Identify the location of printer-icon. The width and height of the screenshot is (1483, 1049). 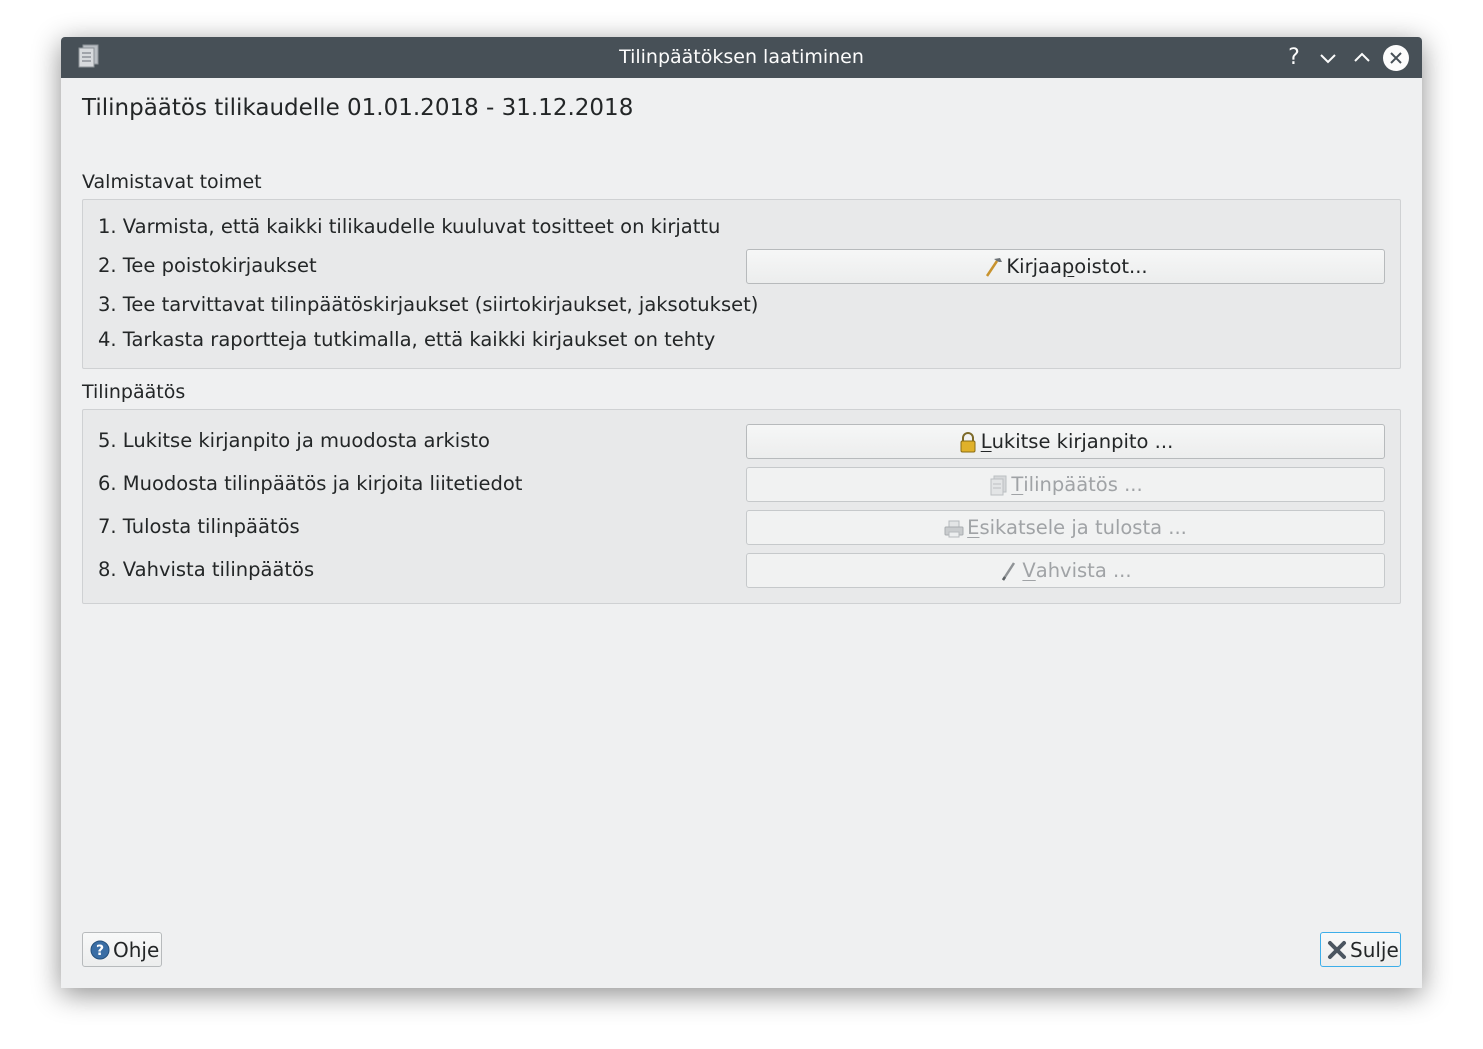
(954, 528).